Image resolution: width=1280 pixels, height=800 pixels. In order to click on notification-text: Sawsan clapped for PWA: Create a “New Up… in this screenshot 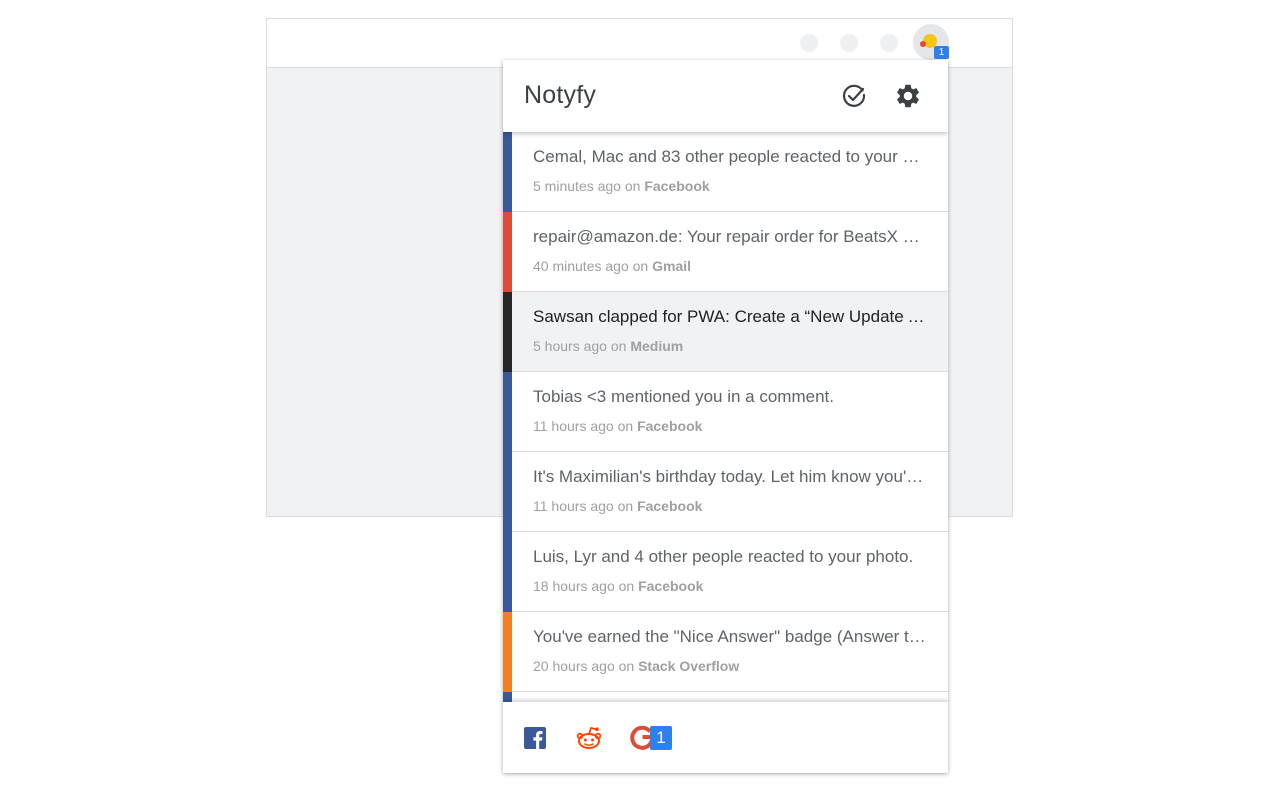, I will do `click(729, 316)`.